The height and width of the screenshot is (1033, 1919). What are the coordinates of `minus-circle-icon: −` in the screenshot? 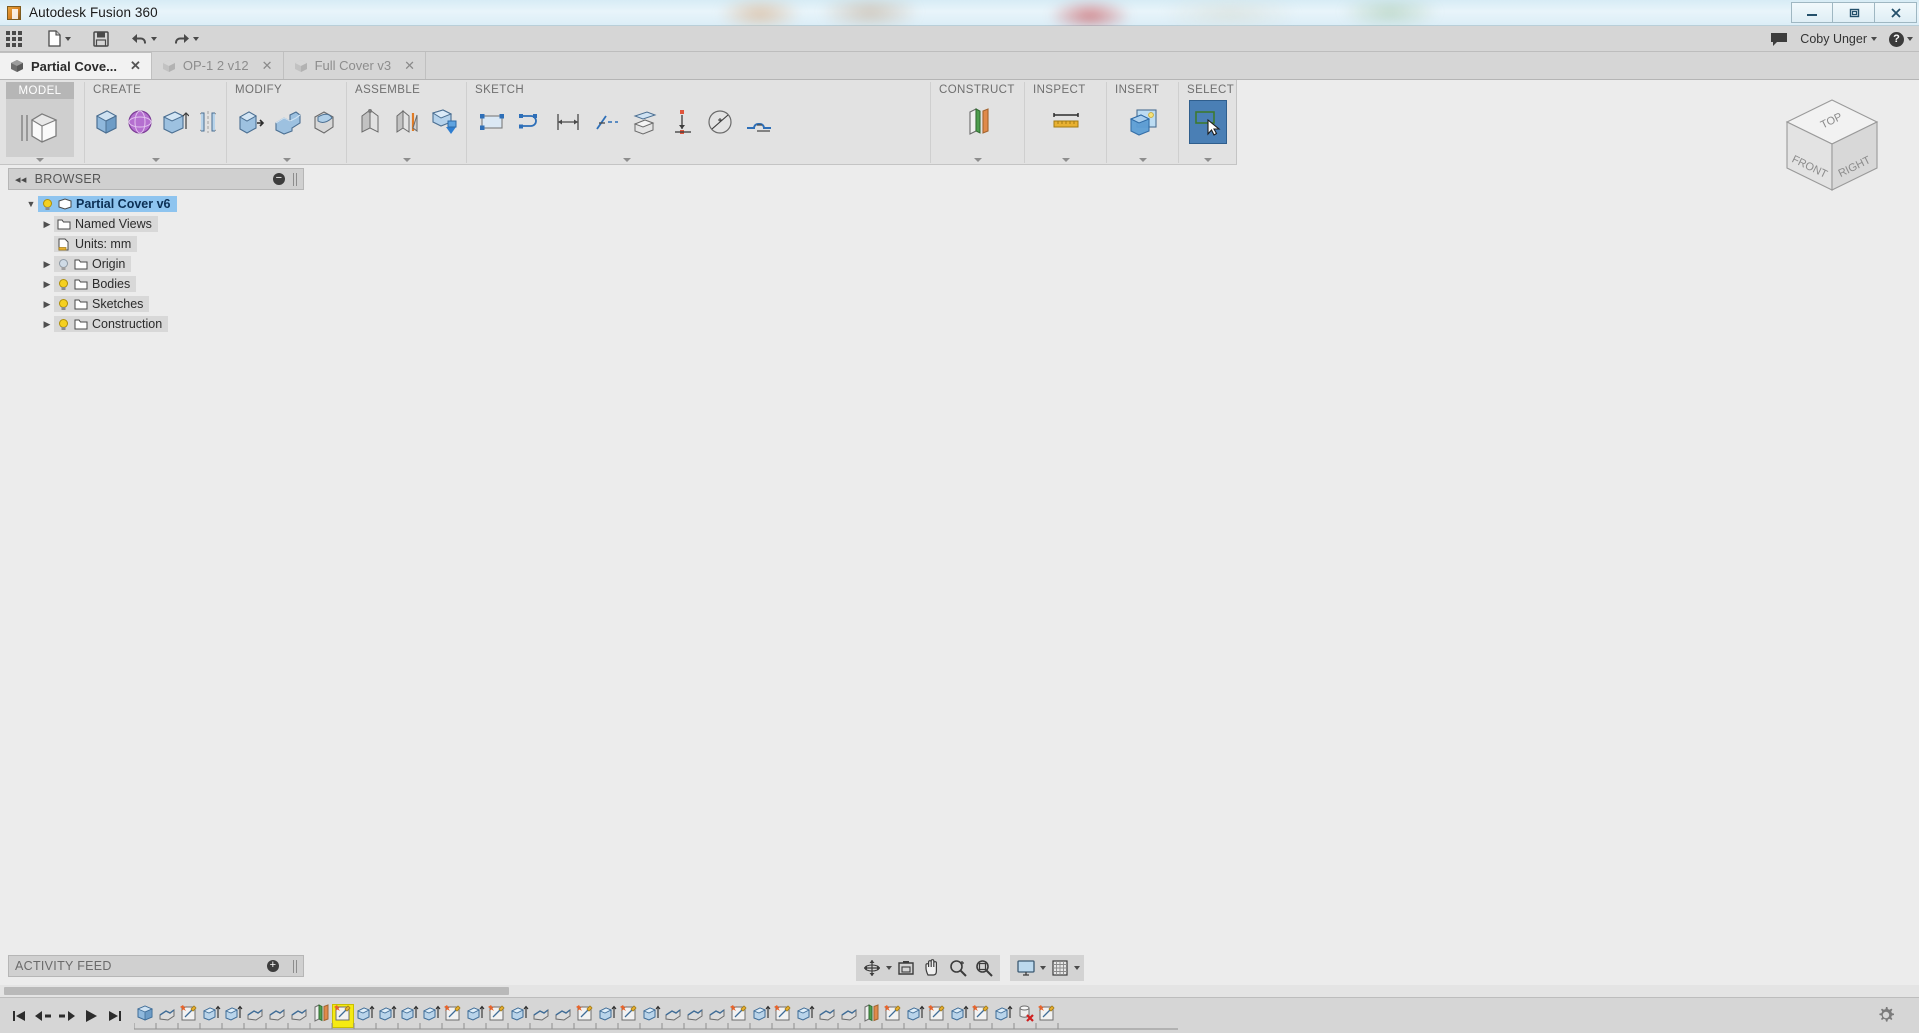 It's located at (279, 179).